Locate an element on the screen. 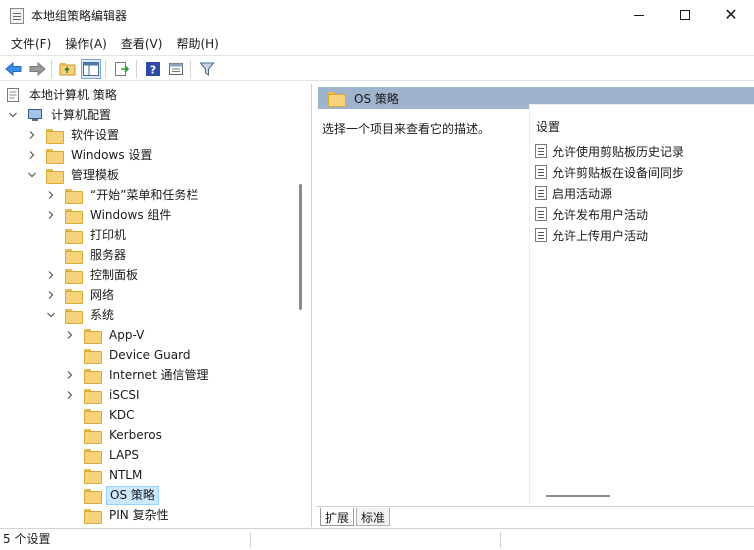 The height and width of the screenshot is (550, 754). setting-label: 允许剪贴板在设备间同步 is located at coordinates (618, 172).